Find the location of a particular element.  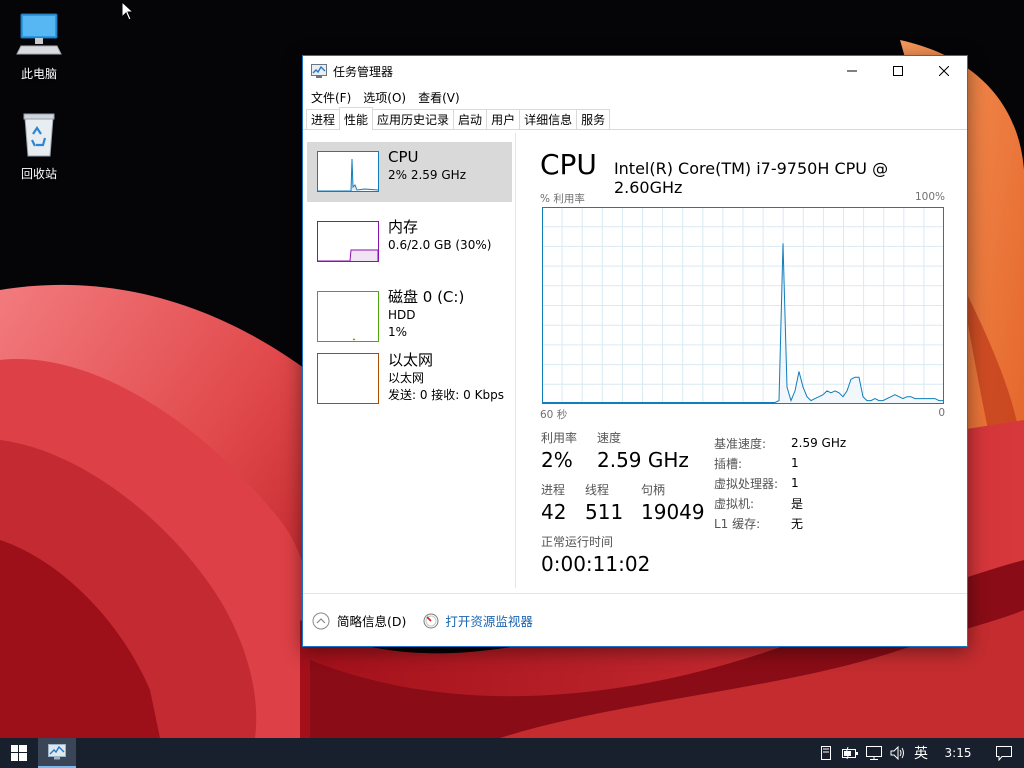

maximize-icon is located at coordinates (898, 71).